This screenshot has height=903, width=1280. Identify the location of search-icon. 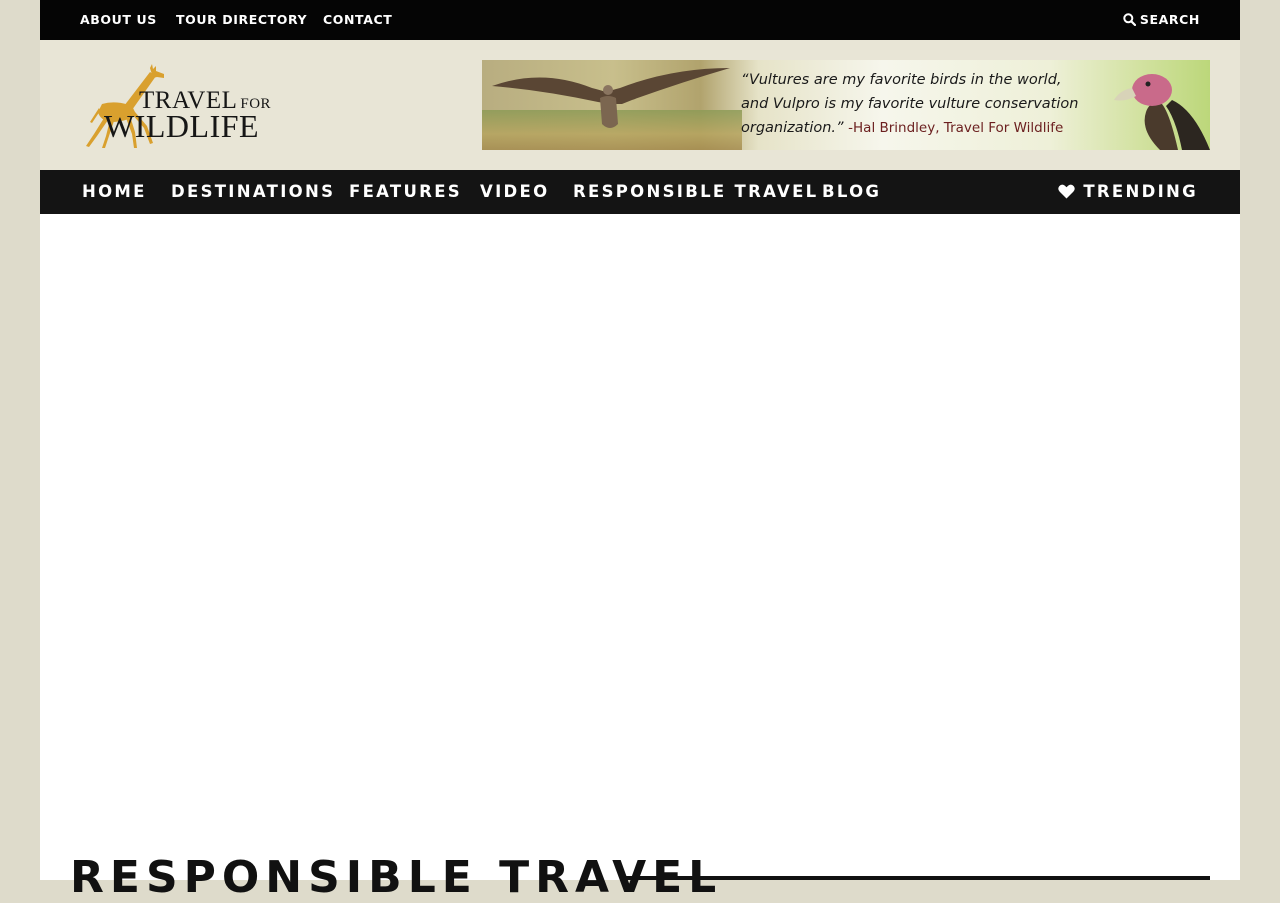
(1130, 20).